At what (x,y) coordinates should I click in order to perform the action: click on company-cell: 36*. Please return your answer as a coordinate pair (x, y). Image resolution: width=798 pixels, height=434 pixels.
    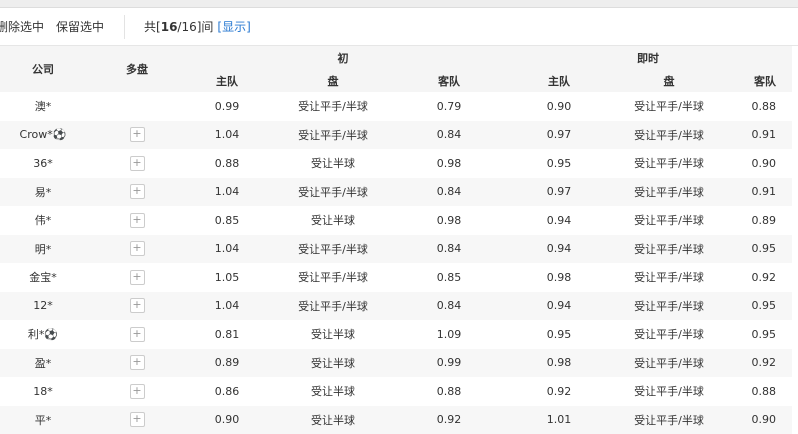
    Looking at the image, I should click on (46, 163).